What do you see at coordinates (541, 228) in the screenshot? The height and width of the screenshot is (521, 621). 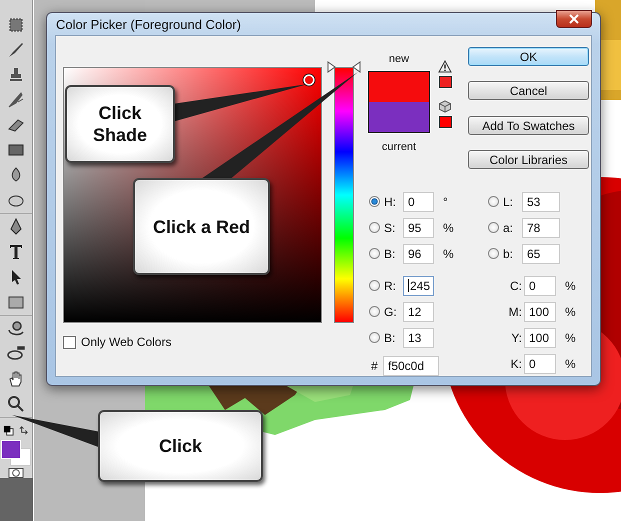 I see `input-field: 78` at bounding box center [541, 228].